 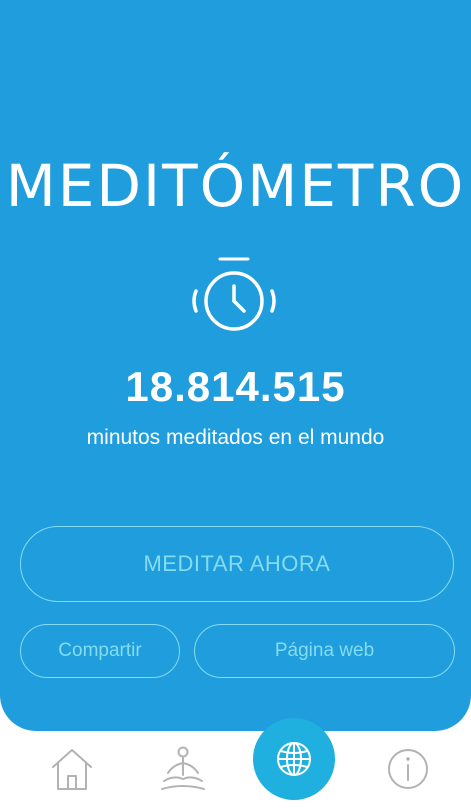 I want to click on website-button: Página web, so click(x=324, y=651).